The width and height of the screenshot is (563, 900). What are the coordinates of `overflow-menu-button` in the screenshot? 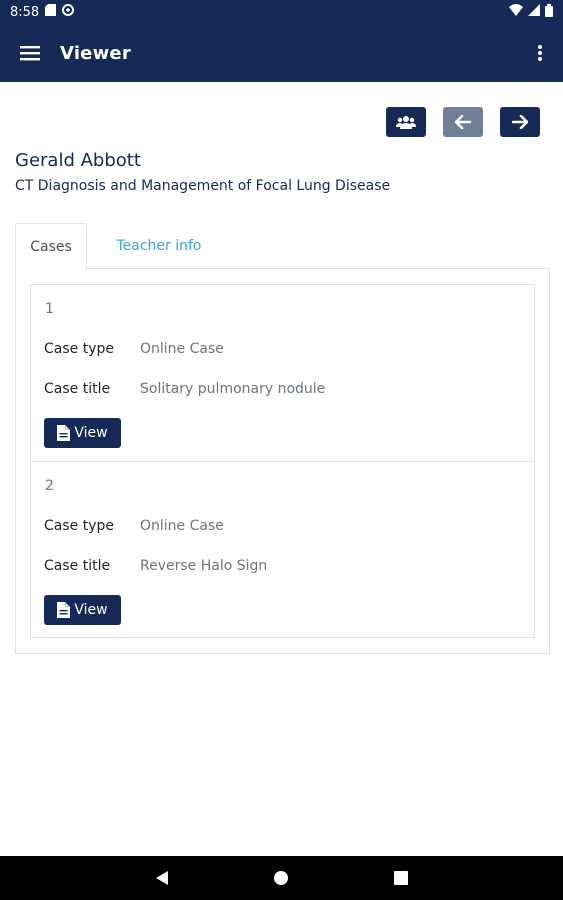 It's located at (540, 53).